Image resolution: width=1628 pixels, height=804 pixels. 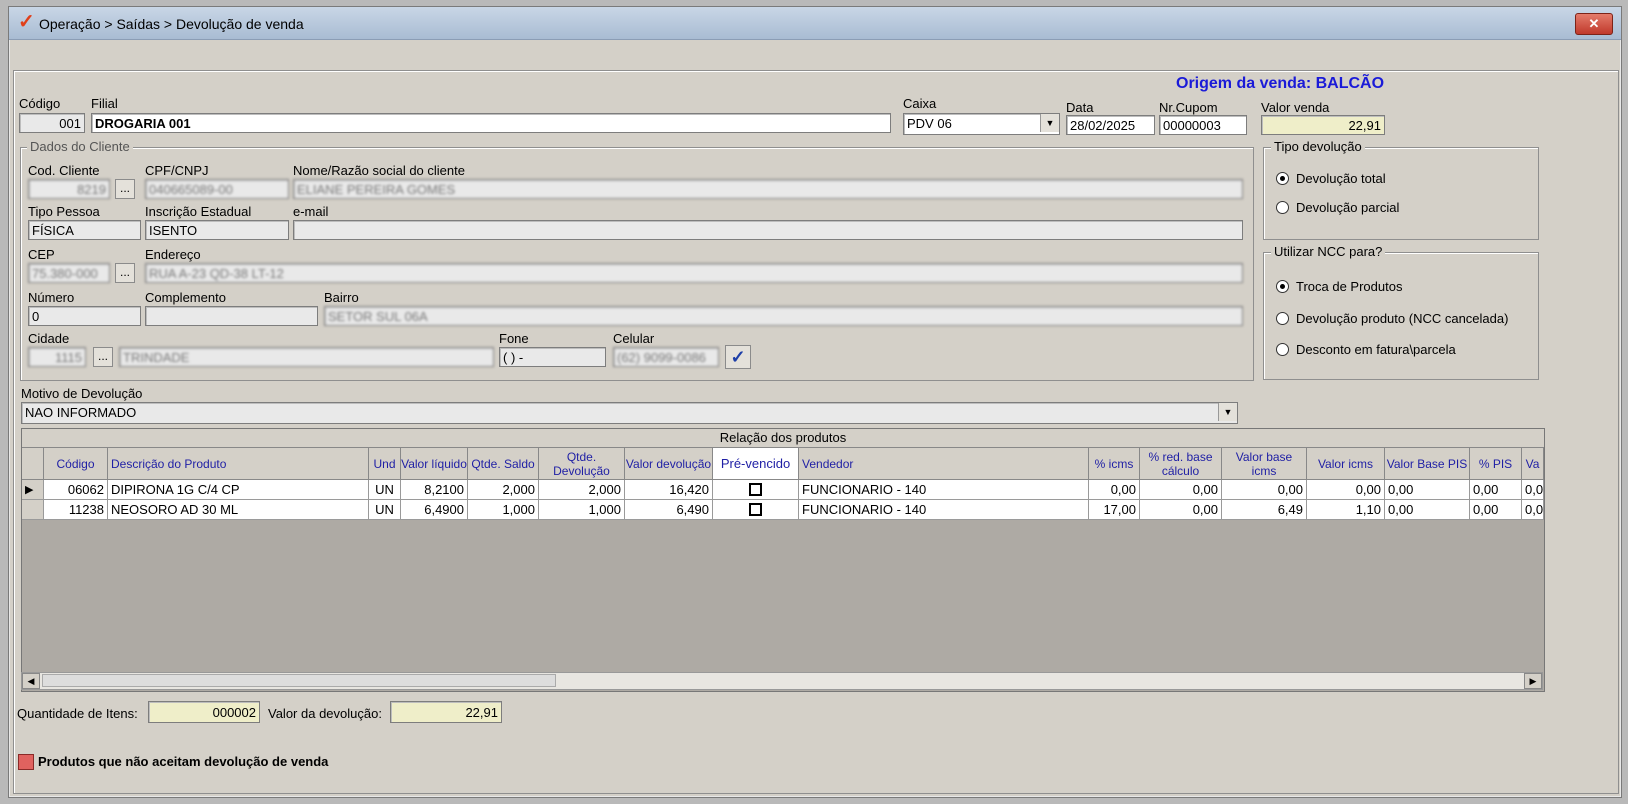 I want to click on col-header-icms: % icms, so click(x=1114, y=464).